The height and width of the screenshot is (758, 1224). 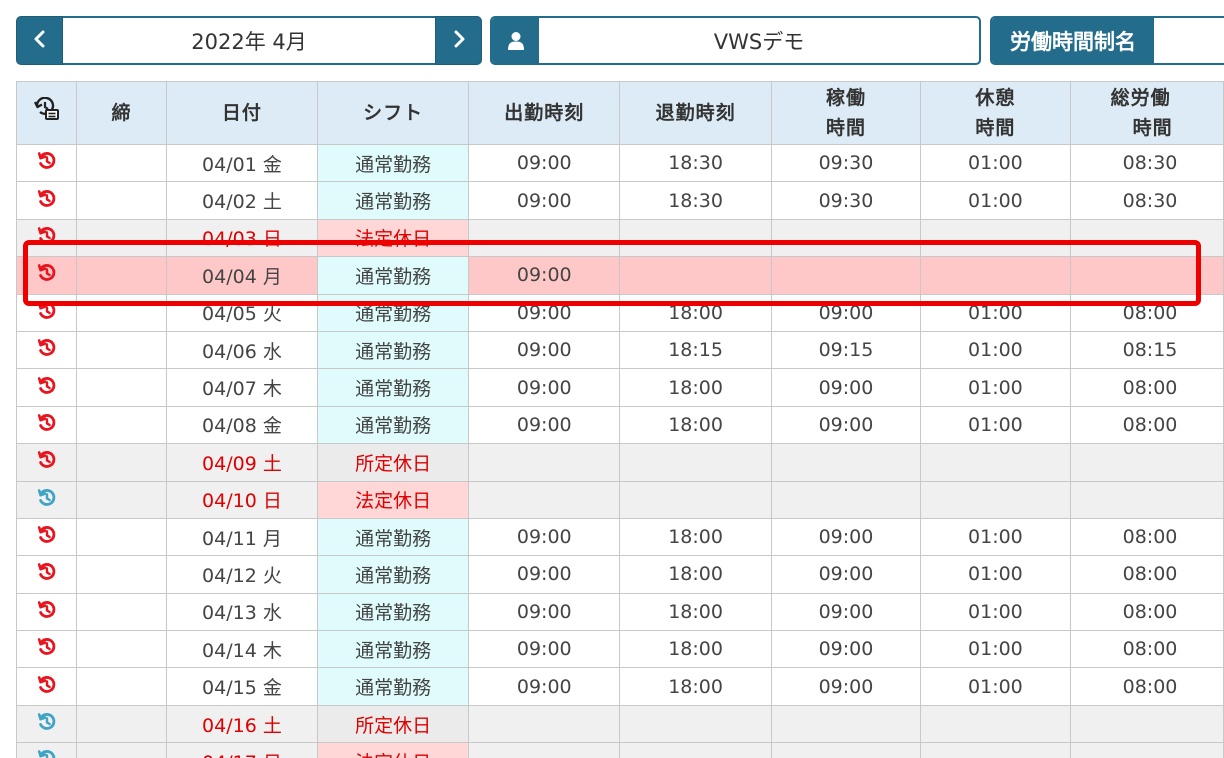 What do you see at coordinates (393, 724) in the screenshot?
I see `shift-cell: 所定休日` at bounding box center [393, 724].